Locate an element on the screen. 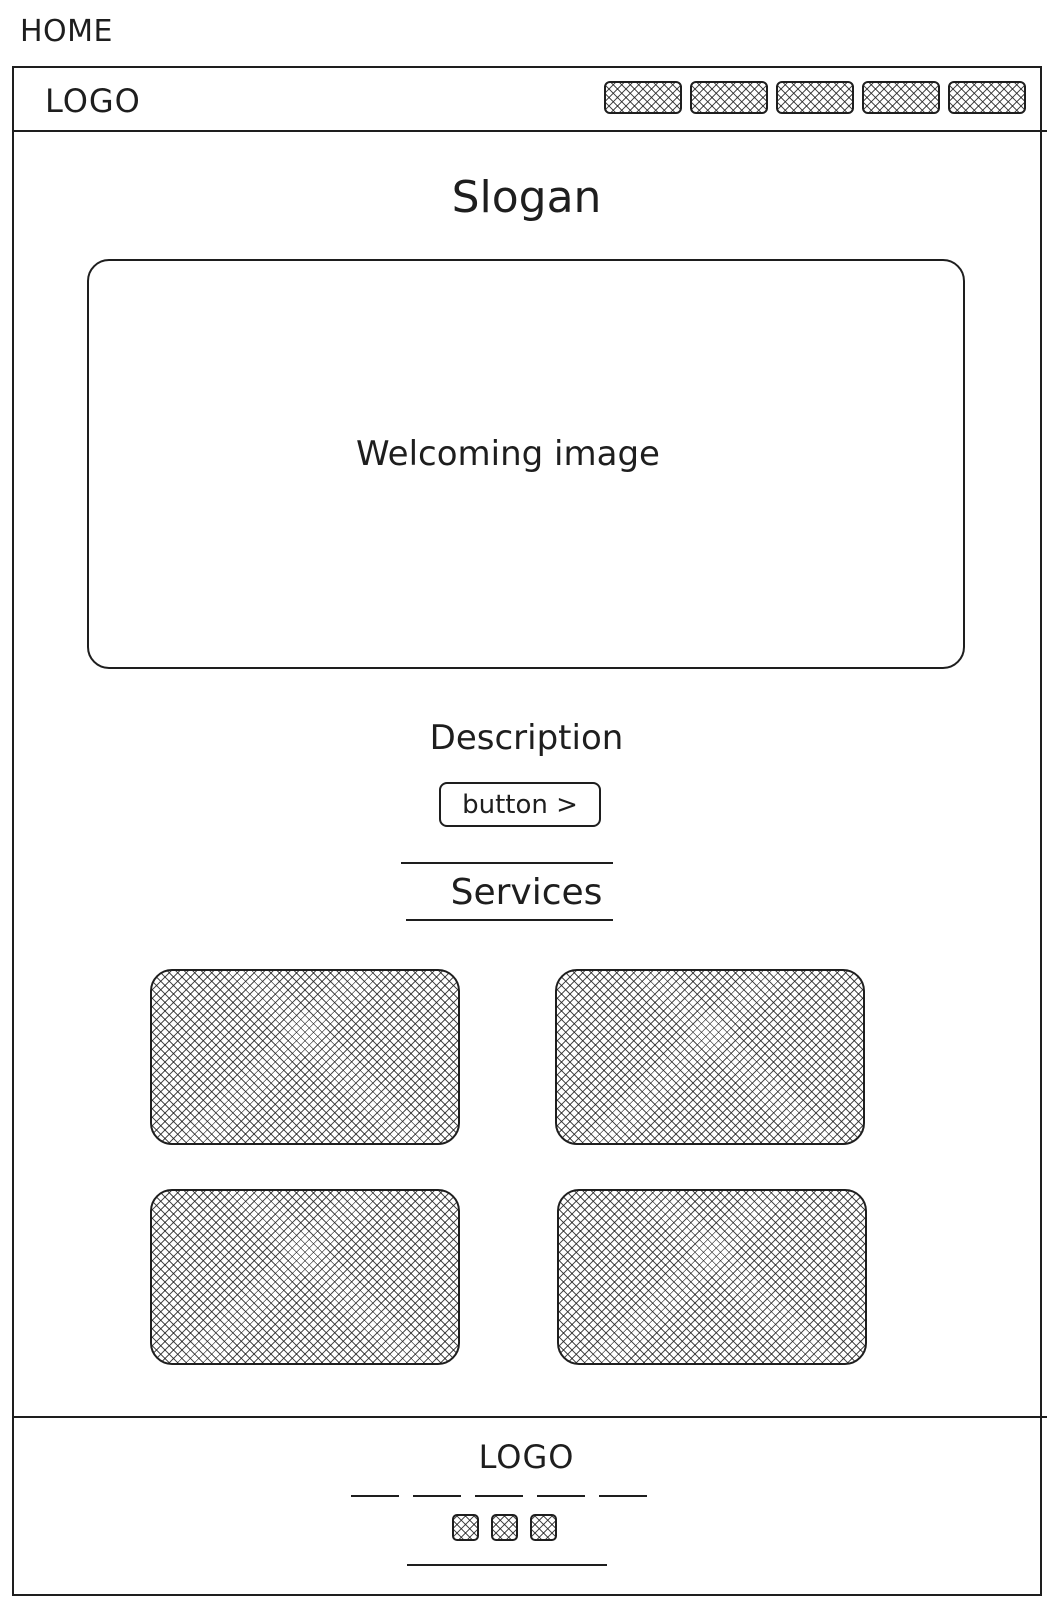 Image resolution: width=1053 pixels, height=1603 pixels. footer-logo: LOGO is located at coordinates (526, 1457).